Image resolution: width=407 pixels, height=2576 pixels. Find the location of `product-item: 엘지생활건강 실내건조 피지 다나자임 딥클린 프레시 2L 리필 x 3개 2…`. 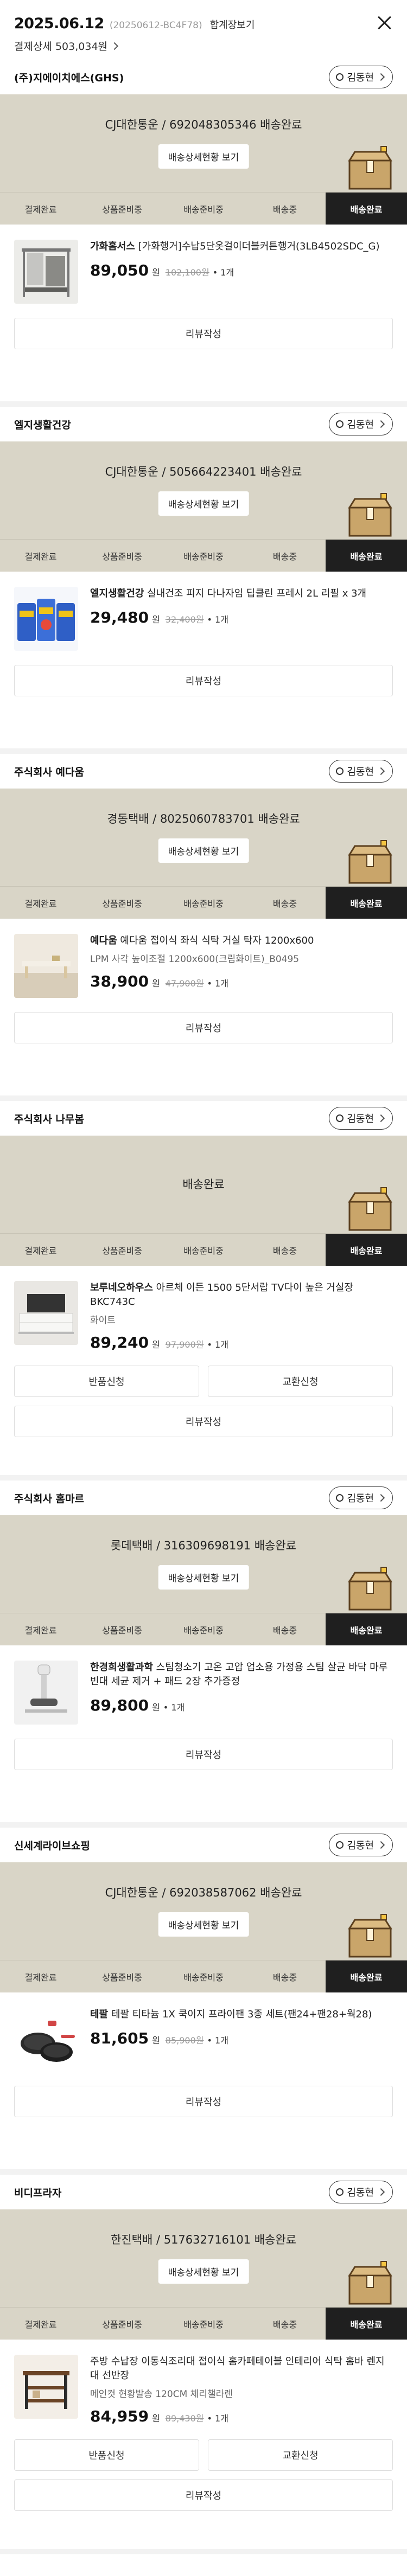

product-item: 엘지생활건강 실내건조 피지 다나자임 딥클린 프레시 2L 리필 x 3개 2… is located at coordinates (203, 611).